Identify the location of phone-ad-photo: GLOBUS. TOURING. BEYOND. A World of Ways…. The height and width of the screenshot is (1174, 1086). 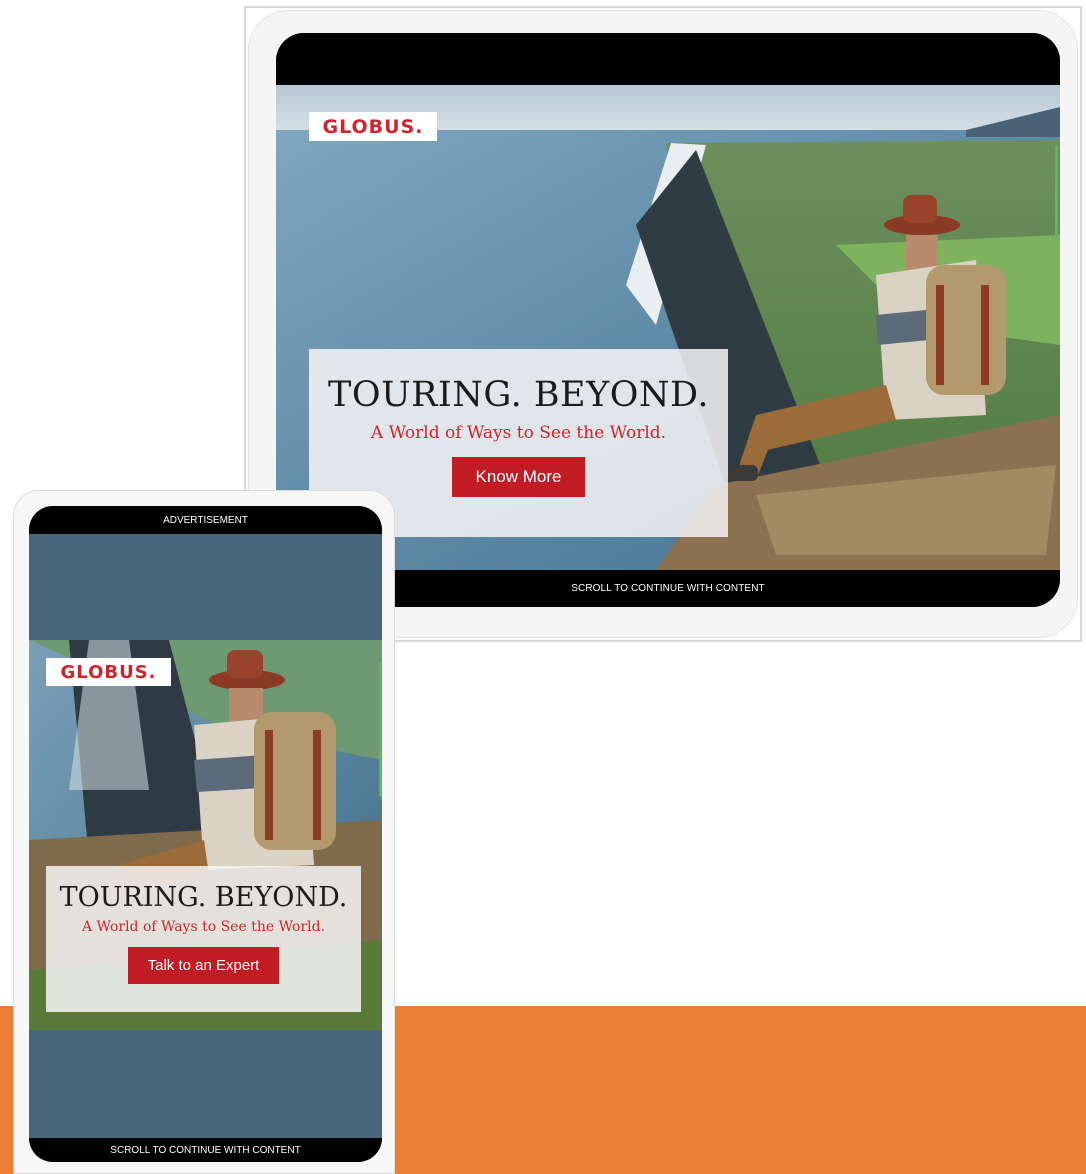
(205, 835).